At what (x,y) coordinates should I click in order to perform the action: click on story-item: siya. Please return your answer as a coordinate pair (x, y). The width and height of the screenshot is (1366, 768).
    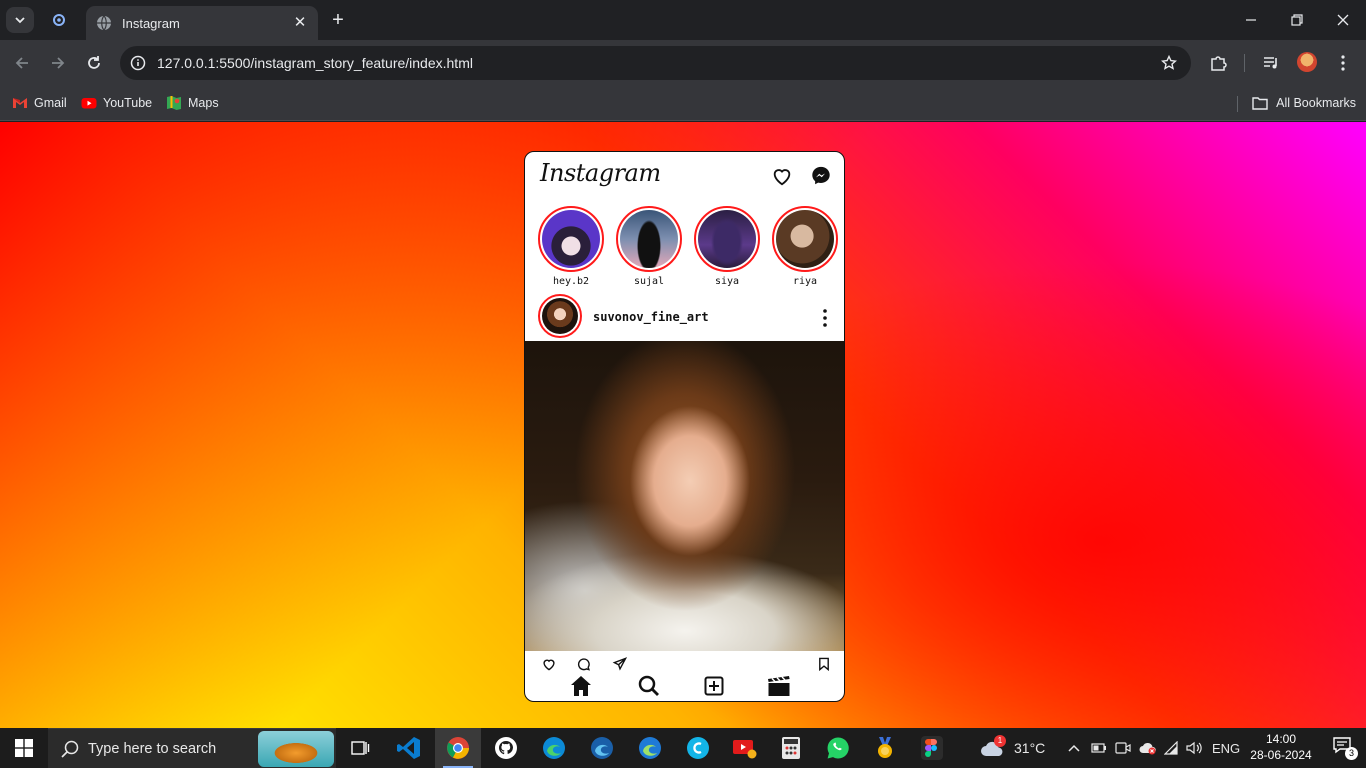
    Looking at the image, I should click on (727, 246).